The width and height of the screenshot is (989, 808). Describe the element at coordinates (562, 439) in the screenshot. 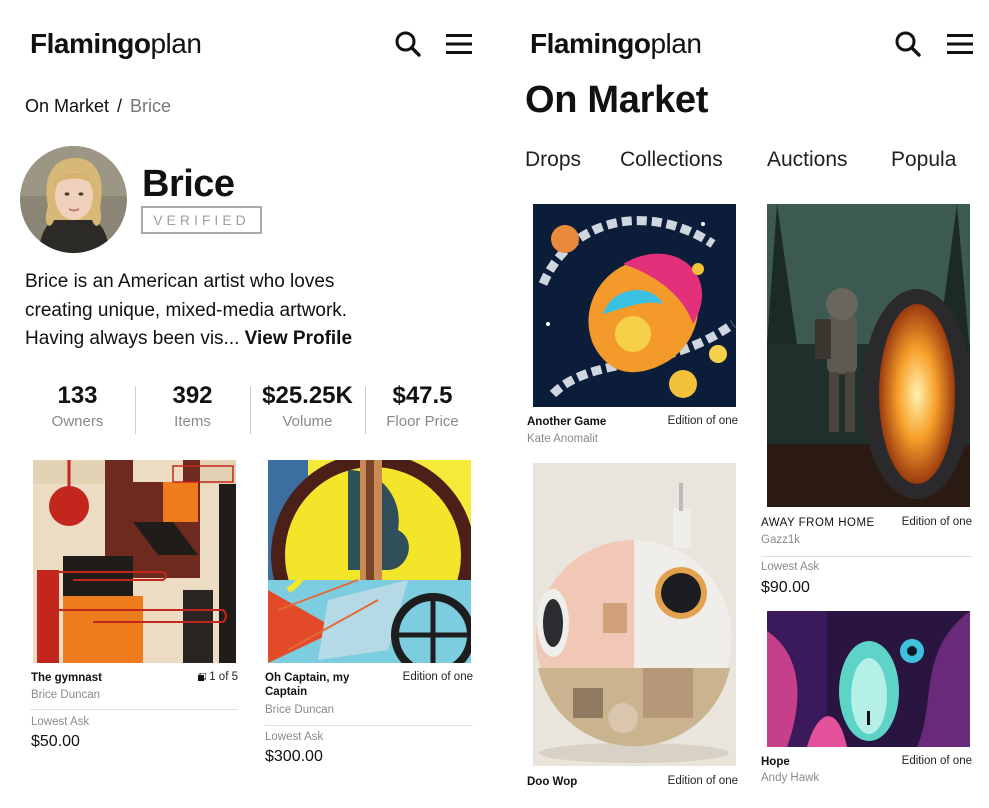

I see `card-artist: Kate Anomalit` at that location.